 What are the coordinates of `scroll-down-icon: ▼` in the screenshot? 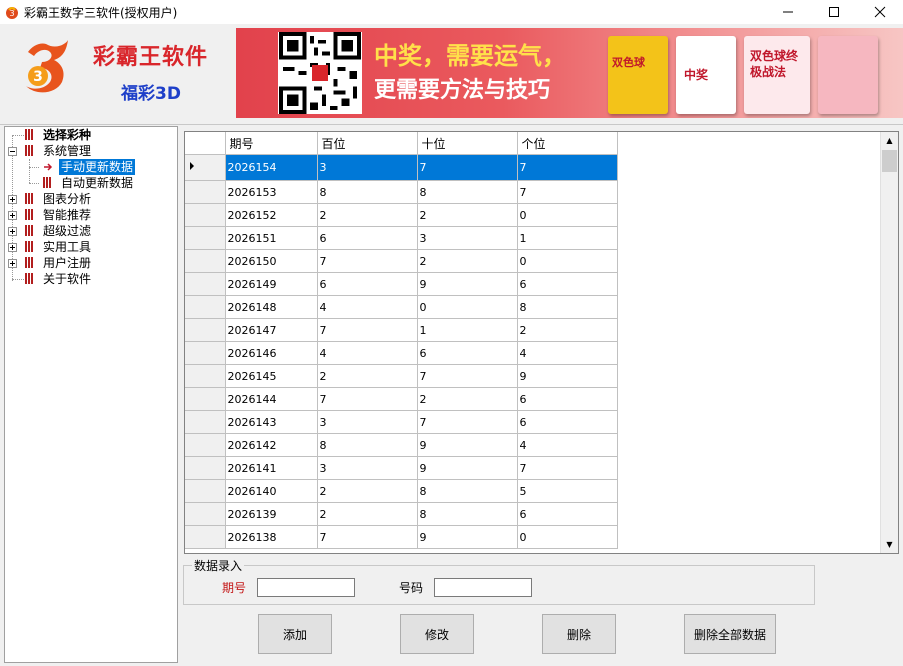 It's located at (889, 544).